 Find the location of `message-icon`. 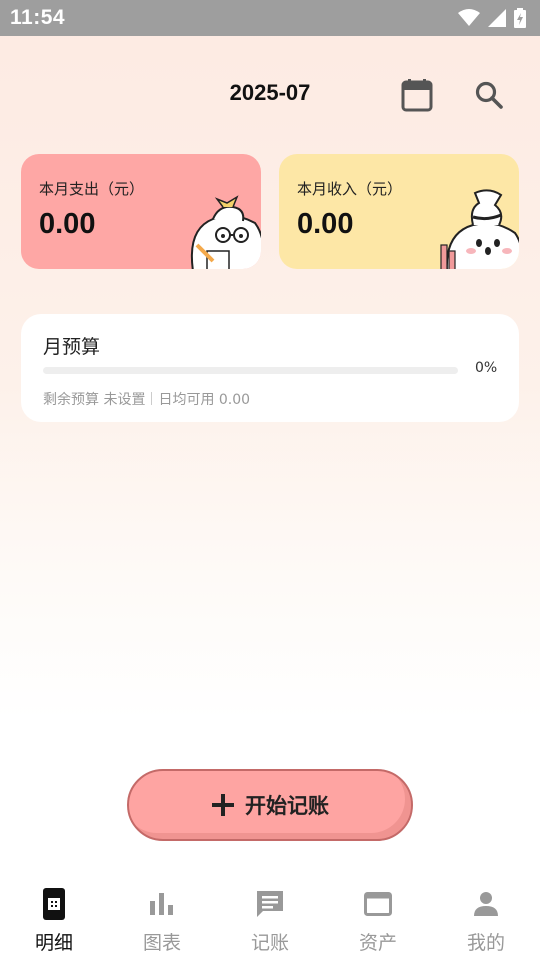

message-icon is located at coordinates (270, 904).